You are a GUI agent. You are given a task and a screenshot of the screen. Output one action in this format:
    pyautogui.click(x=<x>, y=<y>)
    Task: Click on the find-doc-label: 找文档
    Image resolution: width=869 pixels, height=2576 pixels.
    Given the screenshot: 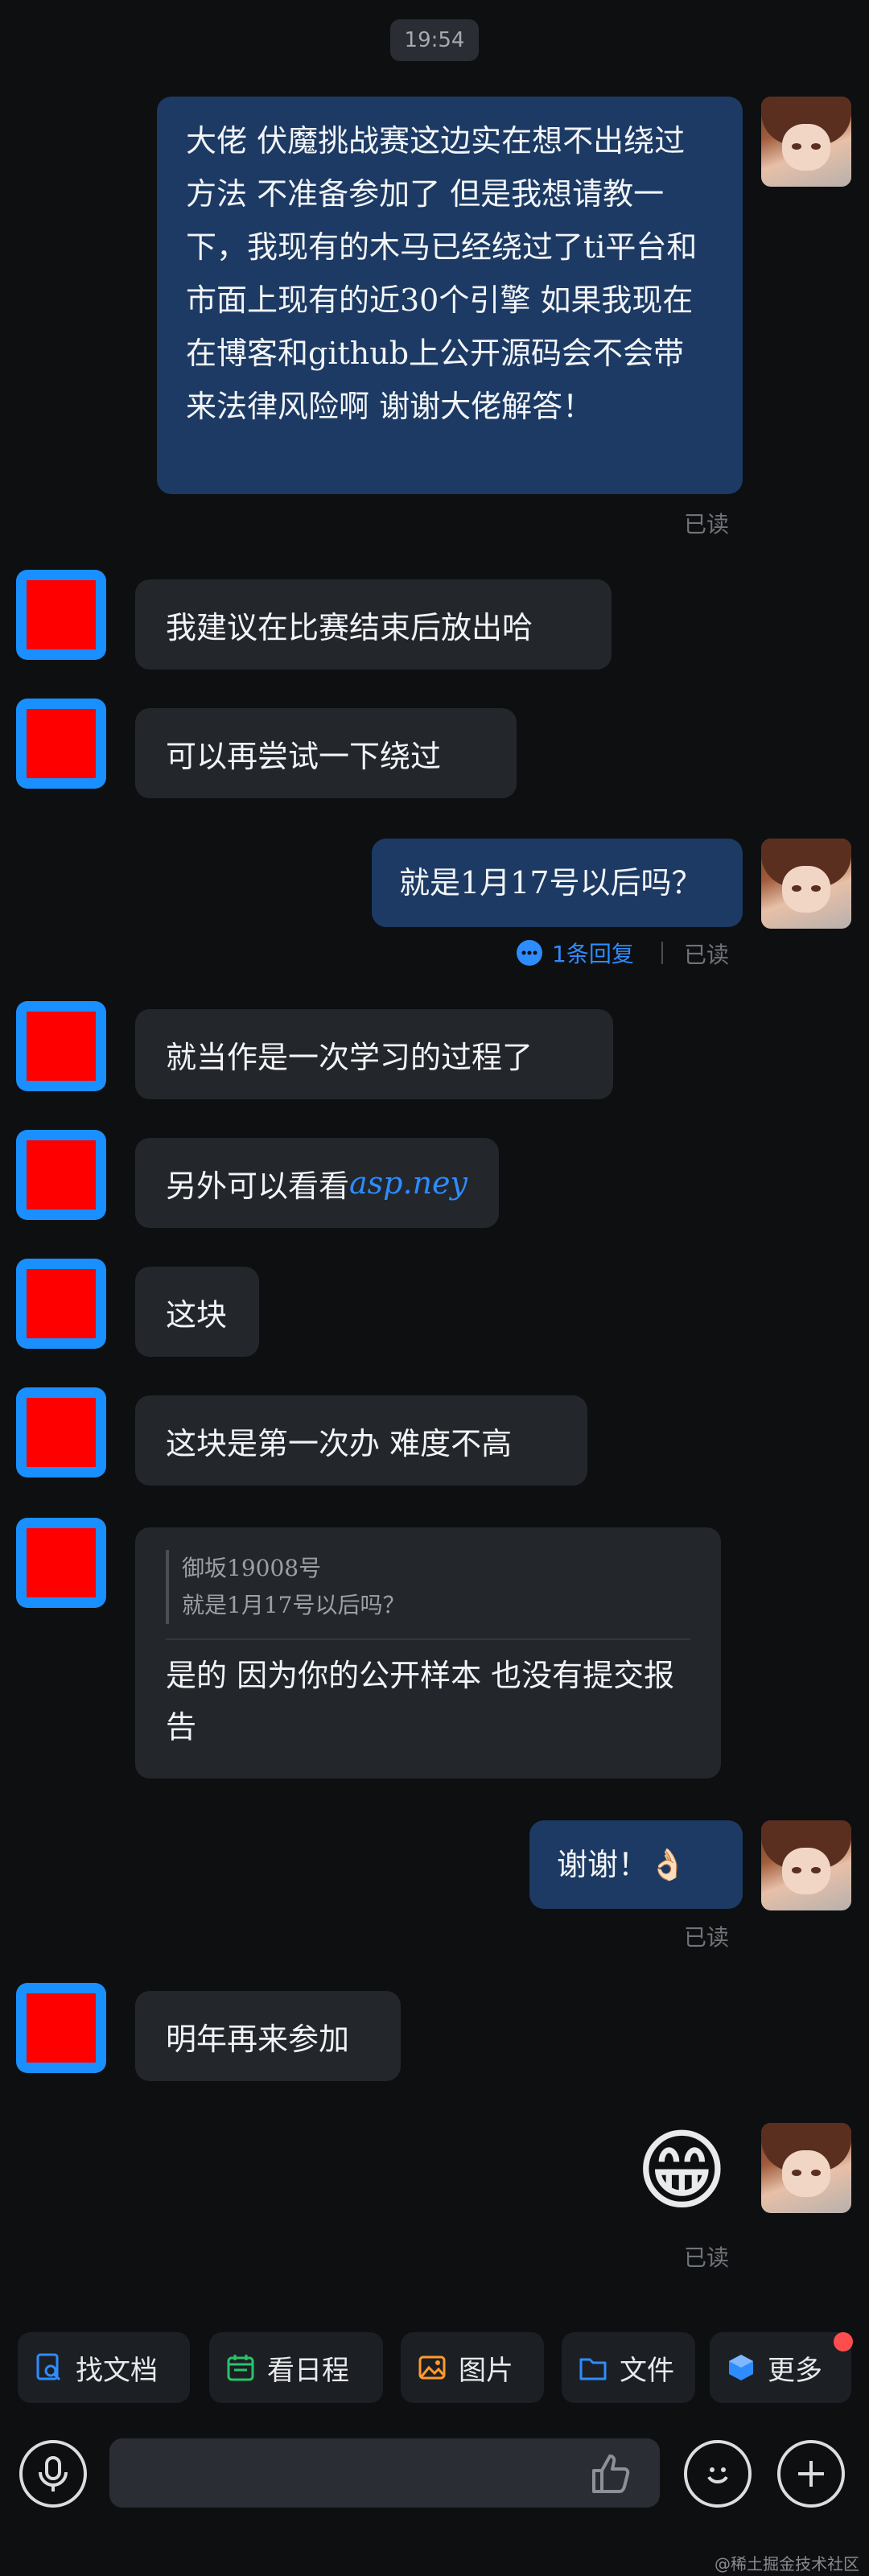 What is the action you would take?
    pyautogui.click(x=117, y=2370)
    